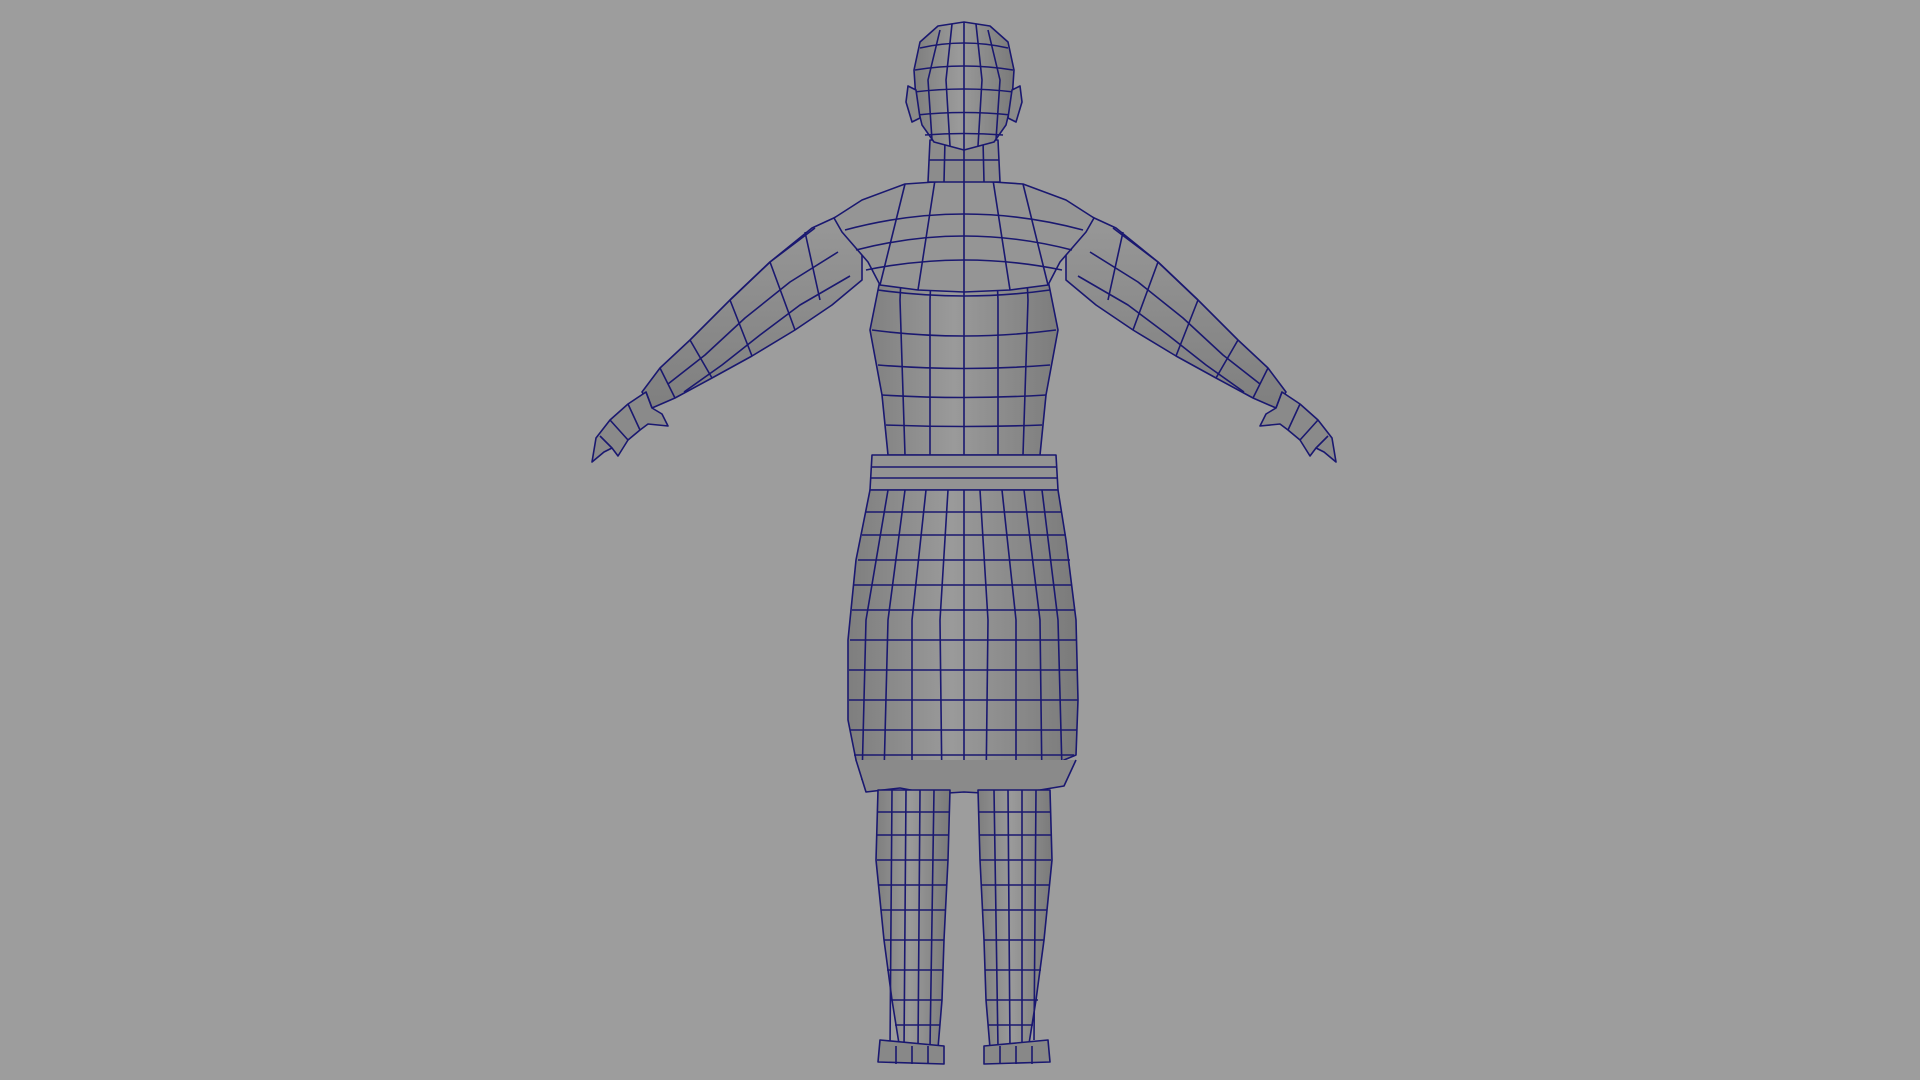 This screenshot has height=1080, width=1920. Describe the element at coordinates (964, 236) in the screenshot. I see `collar-cape-mesh` at that location.